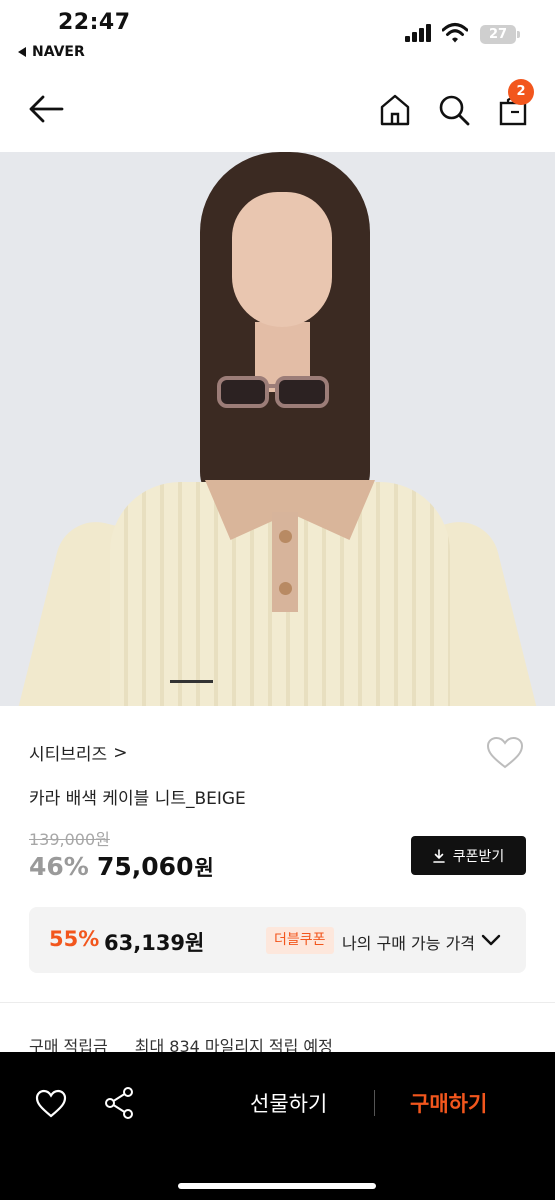 This screenshot has width=555, height=1200. What do you see at coordinates (288, 1103) in the screenshot?
I see `gift-button: 선물하기` at bounding box center [288, 1103].